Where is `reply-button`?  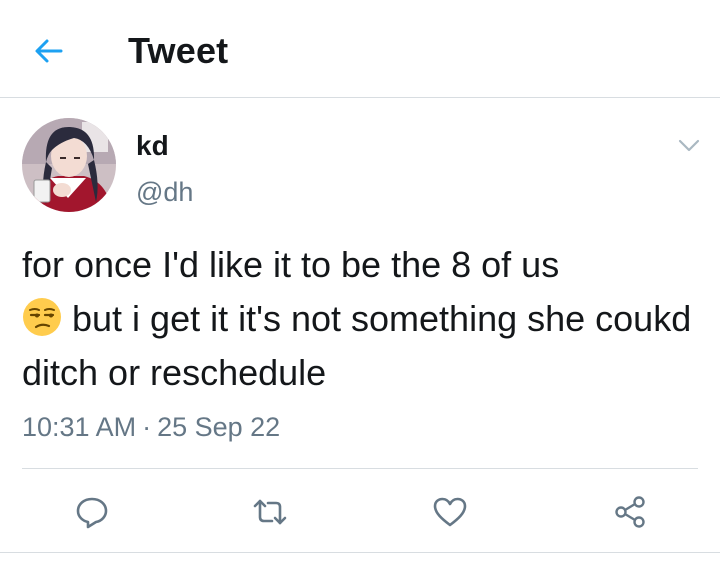 reply-button is located at coordinates (92, 512).